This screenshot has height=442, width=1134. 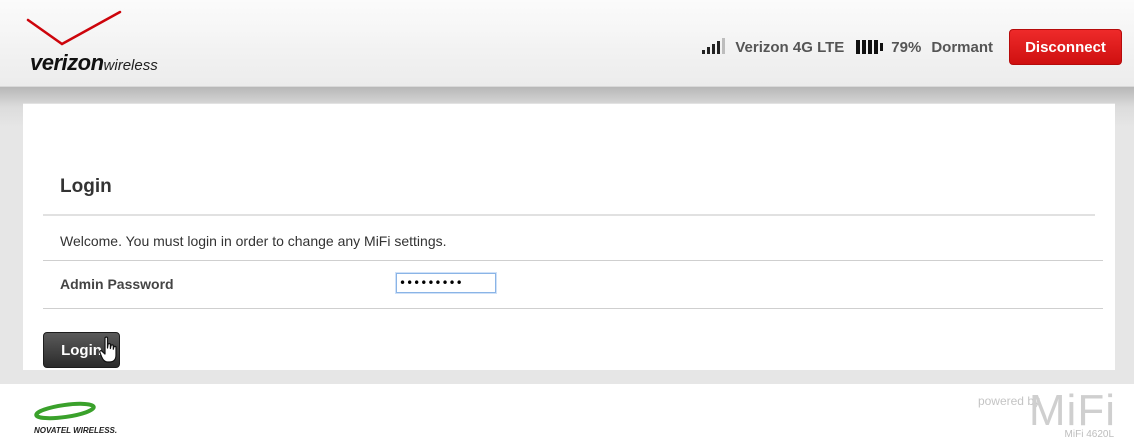 I want to click on powered-by-mifi: powered by MiFi MiFi 4620L, so click(x=1026, y=414).